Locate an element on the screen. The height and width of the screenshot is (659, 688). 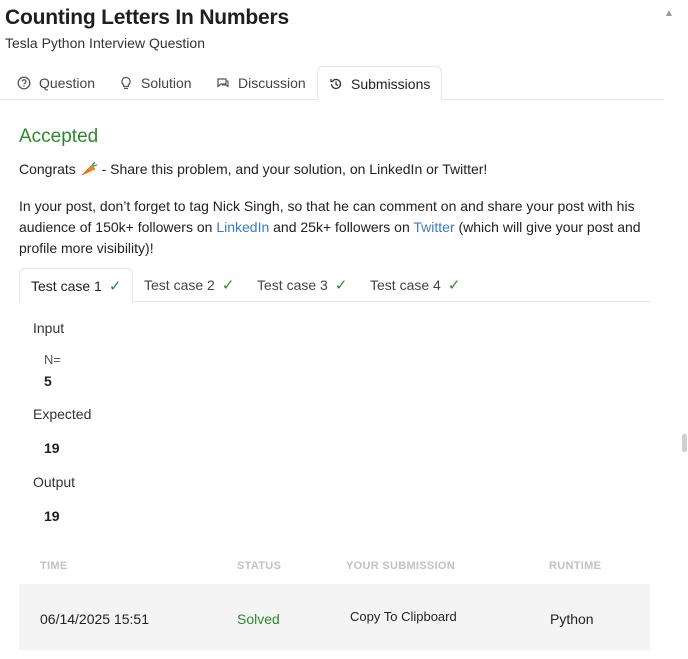
tab-test-case-3: Test case 3 ✓ is located at coordinates (302, 285).